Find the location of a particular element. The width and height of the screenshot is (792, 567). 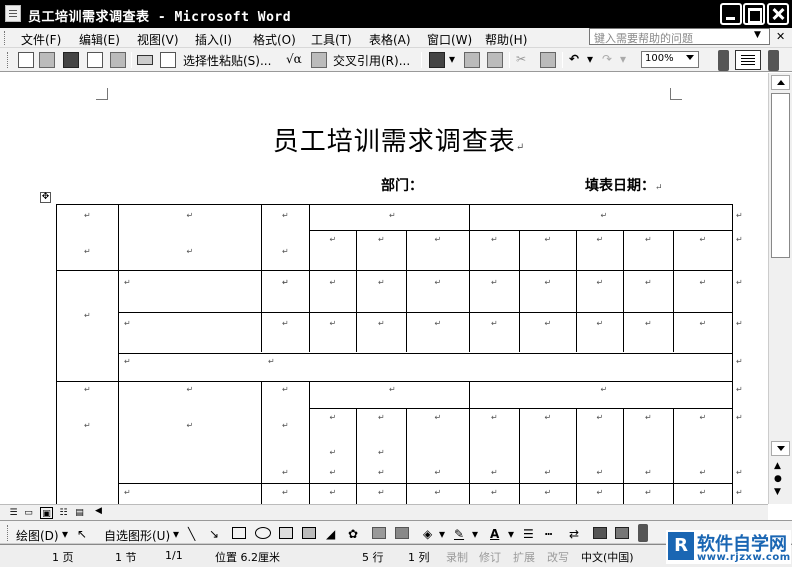

toolbar-options-icon is located at coordinates (723, 60).